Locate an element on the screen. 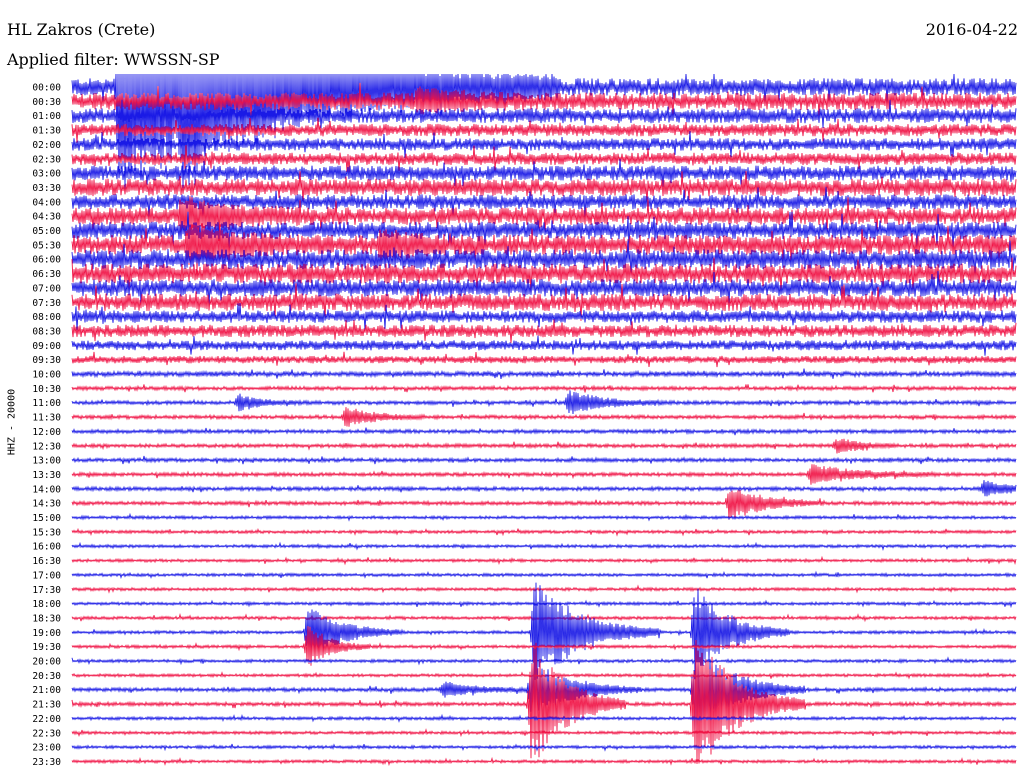  row-time-label: 19:00 is located at coordinates (46, 633).